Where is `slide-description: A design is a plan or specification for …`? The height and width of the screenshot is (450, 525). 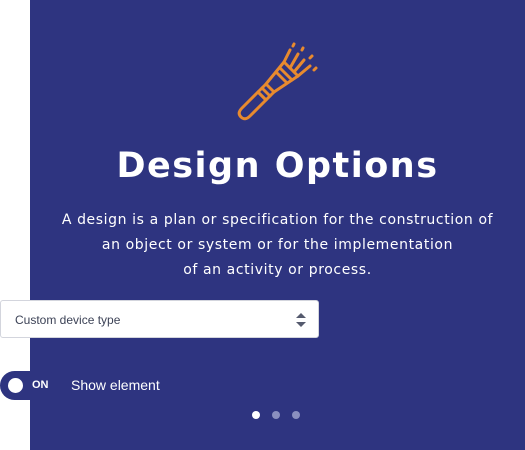 slide-description: A design is a plan or specification for … is located at coordinates (277, 245).